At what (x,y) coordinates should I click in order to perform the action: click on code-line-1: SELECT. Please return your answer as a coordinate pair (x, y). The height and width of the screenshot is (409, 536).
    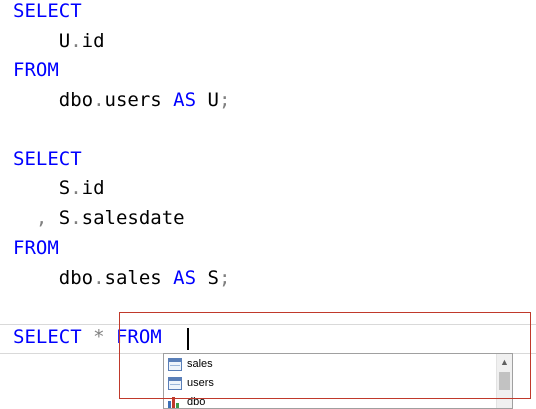
    Looking at the image, I should click on (47, 13).